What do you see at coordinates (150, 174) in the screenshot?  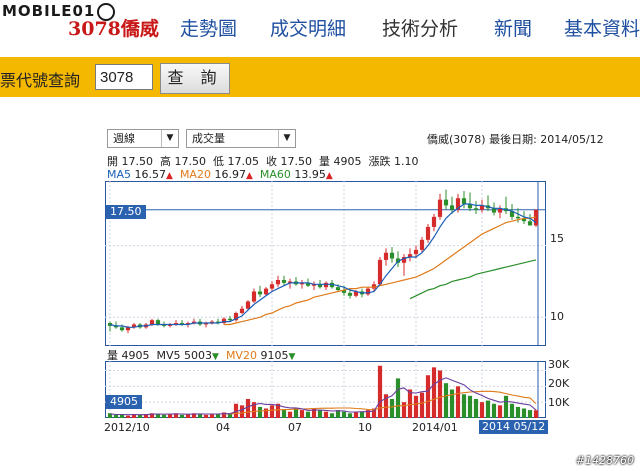 I see `ma5-value: 16.57` at bounding box center [150, 174].